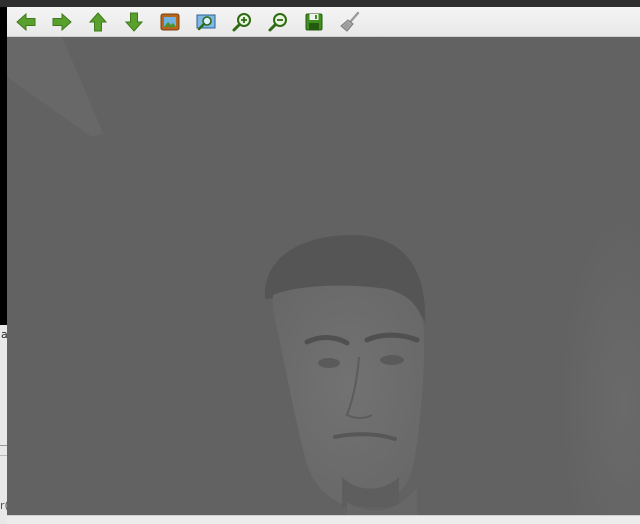 Image resolution: width=640 pixels, height=524 pixels. I want to click on zoom-in-icon, so click(241, 22).